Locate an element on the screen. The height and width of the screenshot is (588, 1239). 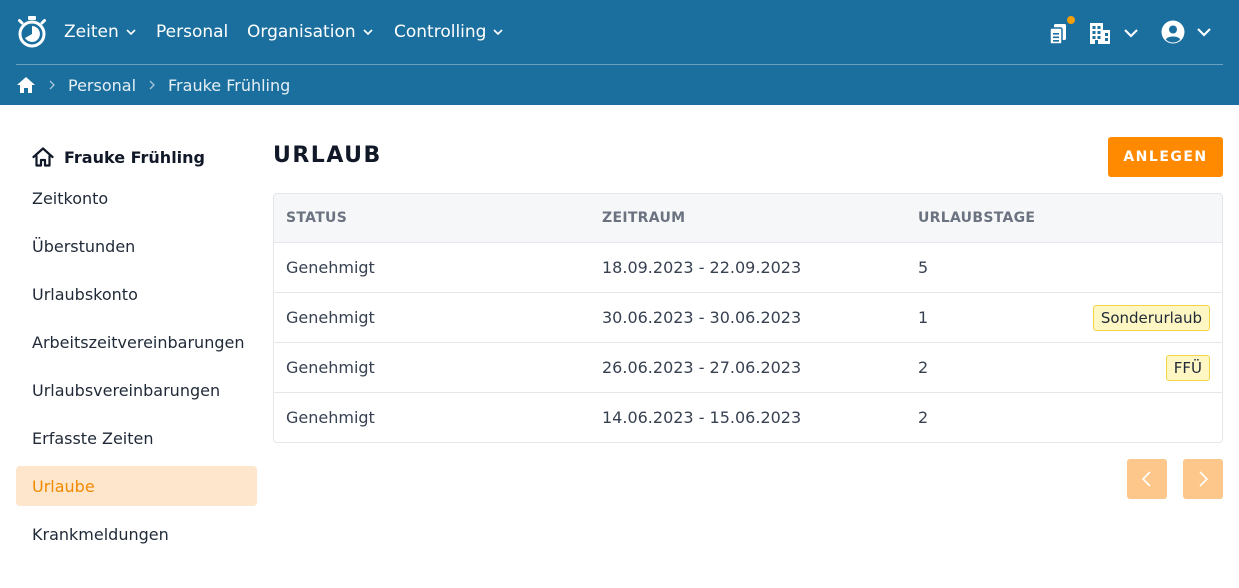
table-row: Genehmigt 14.06.2023 - 15.06.2023 2 is located at coordinates (748, 417).